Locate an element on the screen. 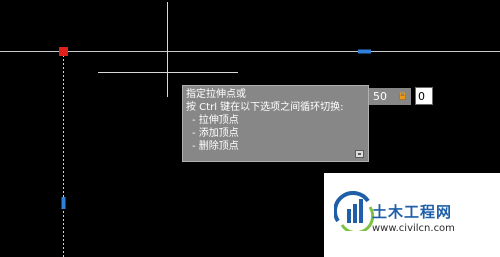  tooltip-prompt: 指定拉伸点或 is located at coordinates (216, 94).